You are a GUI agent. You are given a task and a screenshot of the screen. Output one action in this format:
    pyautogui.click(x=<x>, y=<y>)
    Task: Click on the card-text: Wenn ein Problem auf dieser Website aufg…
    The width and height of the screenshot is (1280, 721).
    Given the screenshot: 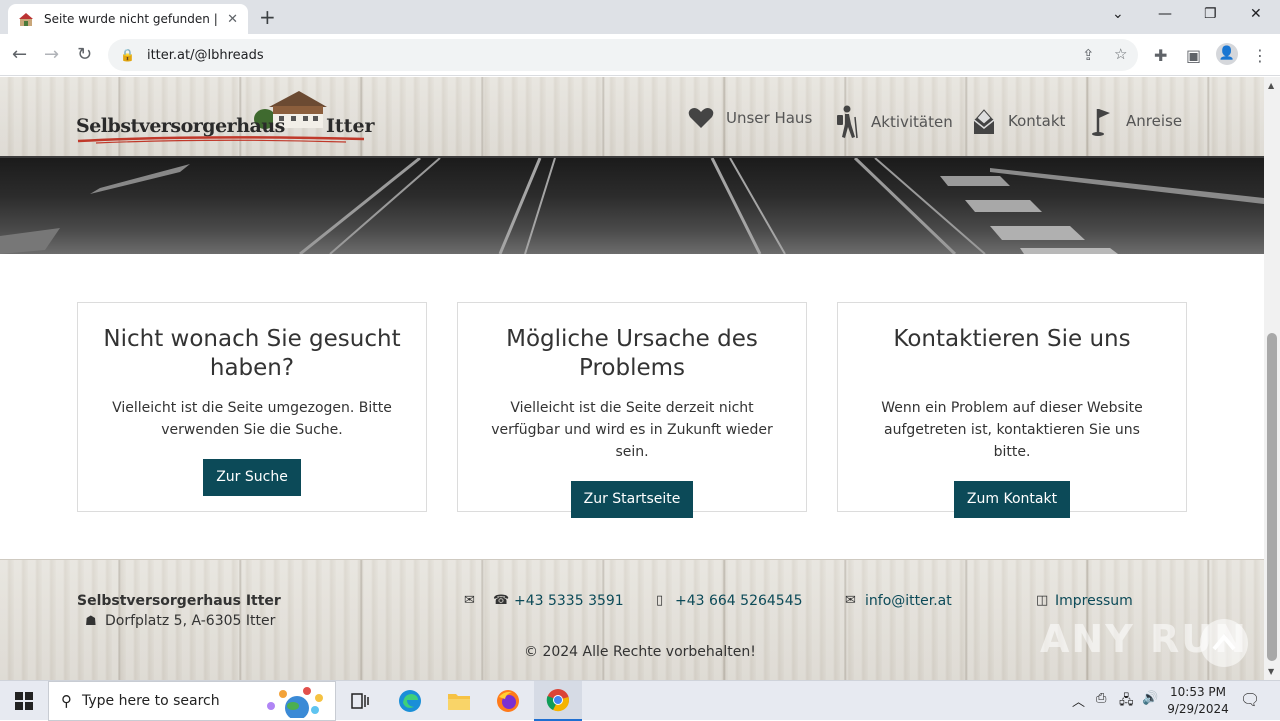 What is the action you would take?
    pyautogui.click(x=1012, y=430)
    